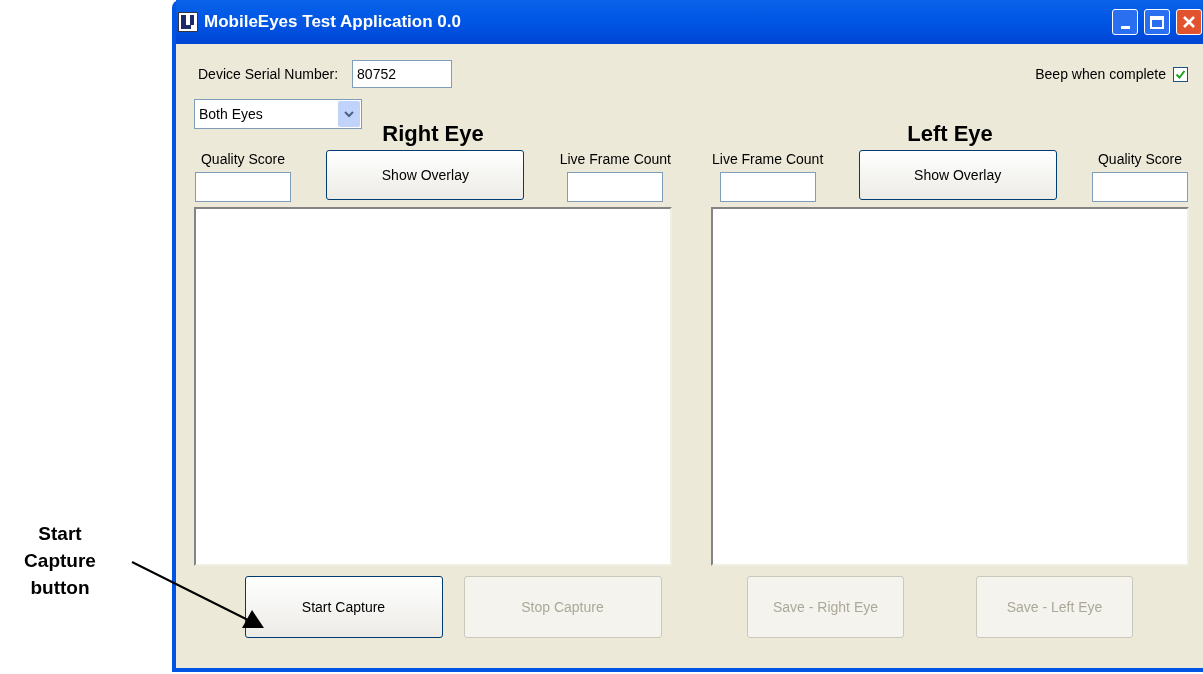 The width and height of the screenshot is (1203, 674). Describe the element at coordinates (1125, 22) in the screenshot. I see `minimize-button` at that location.